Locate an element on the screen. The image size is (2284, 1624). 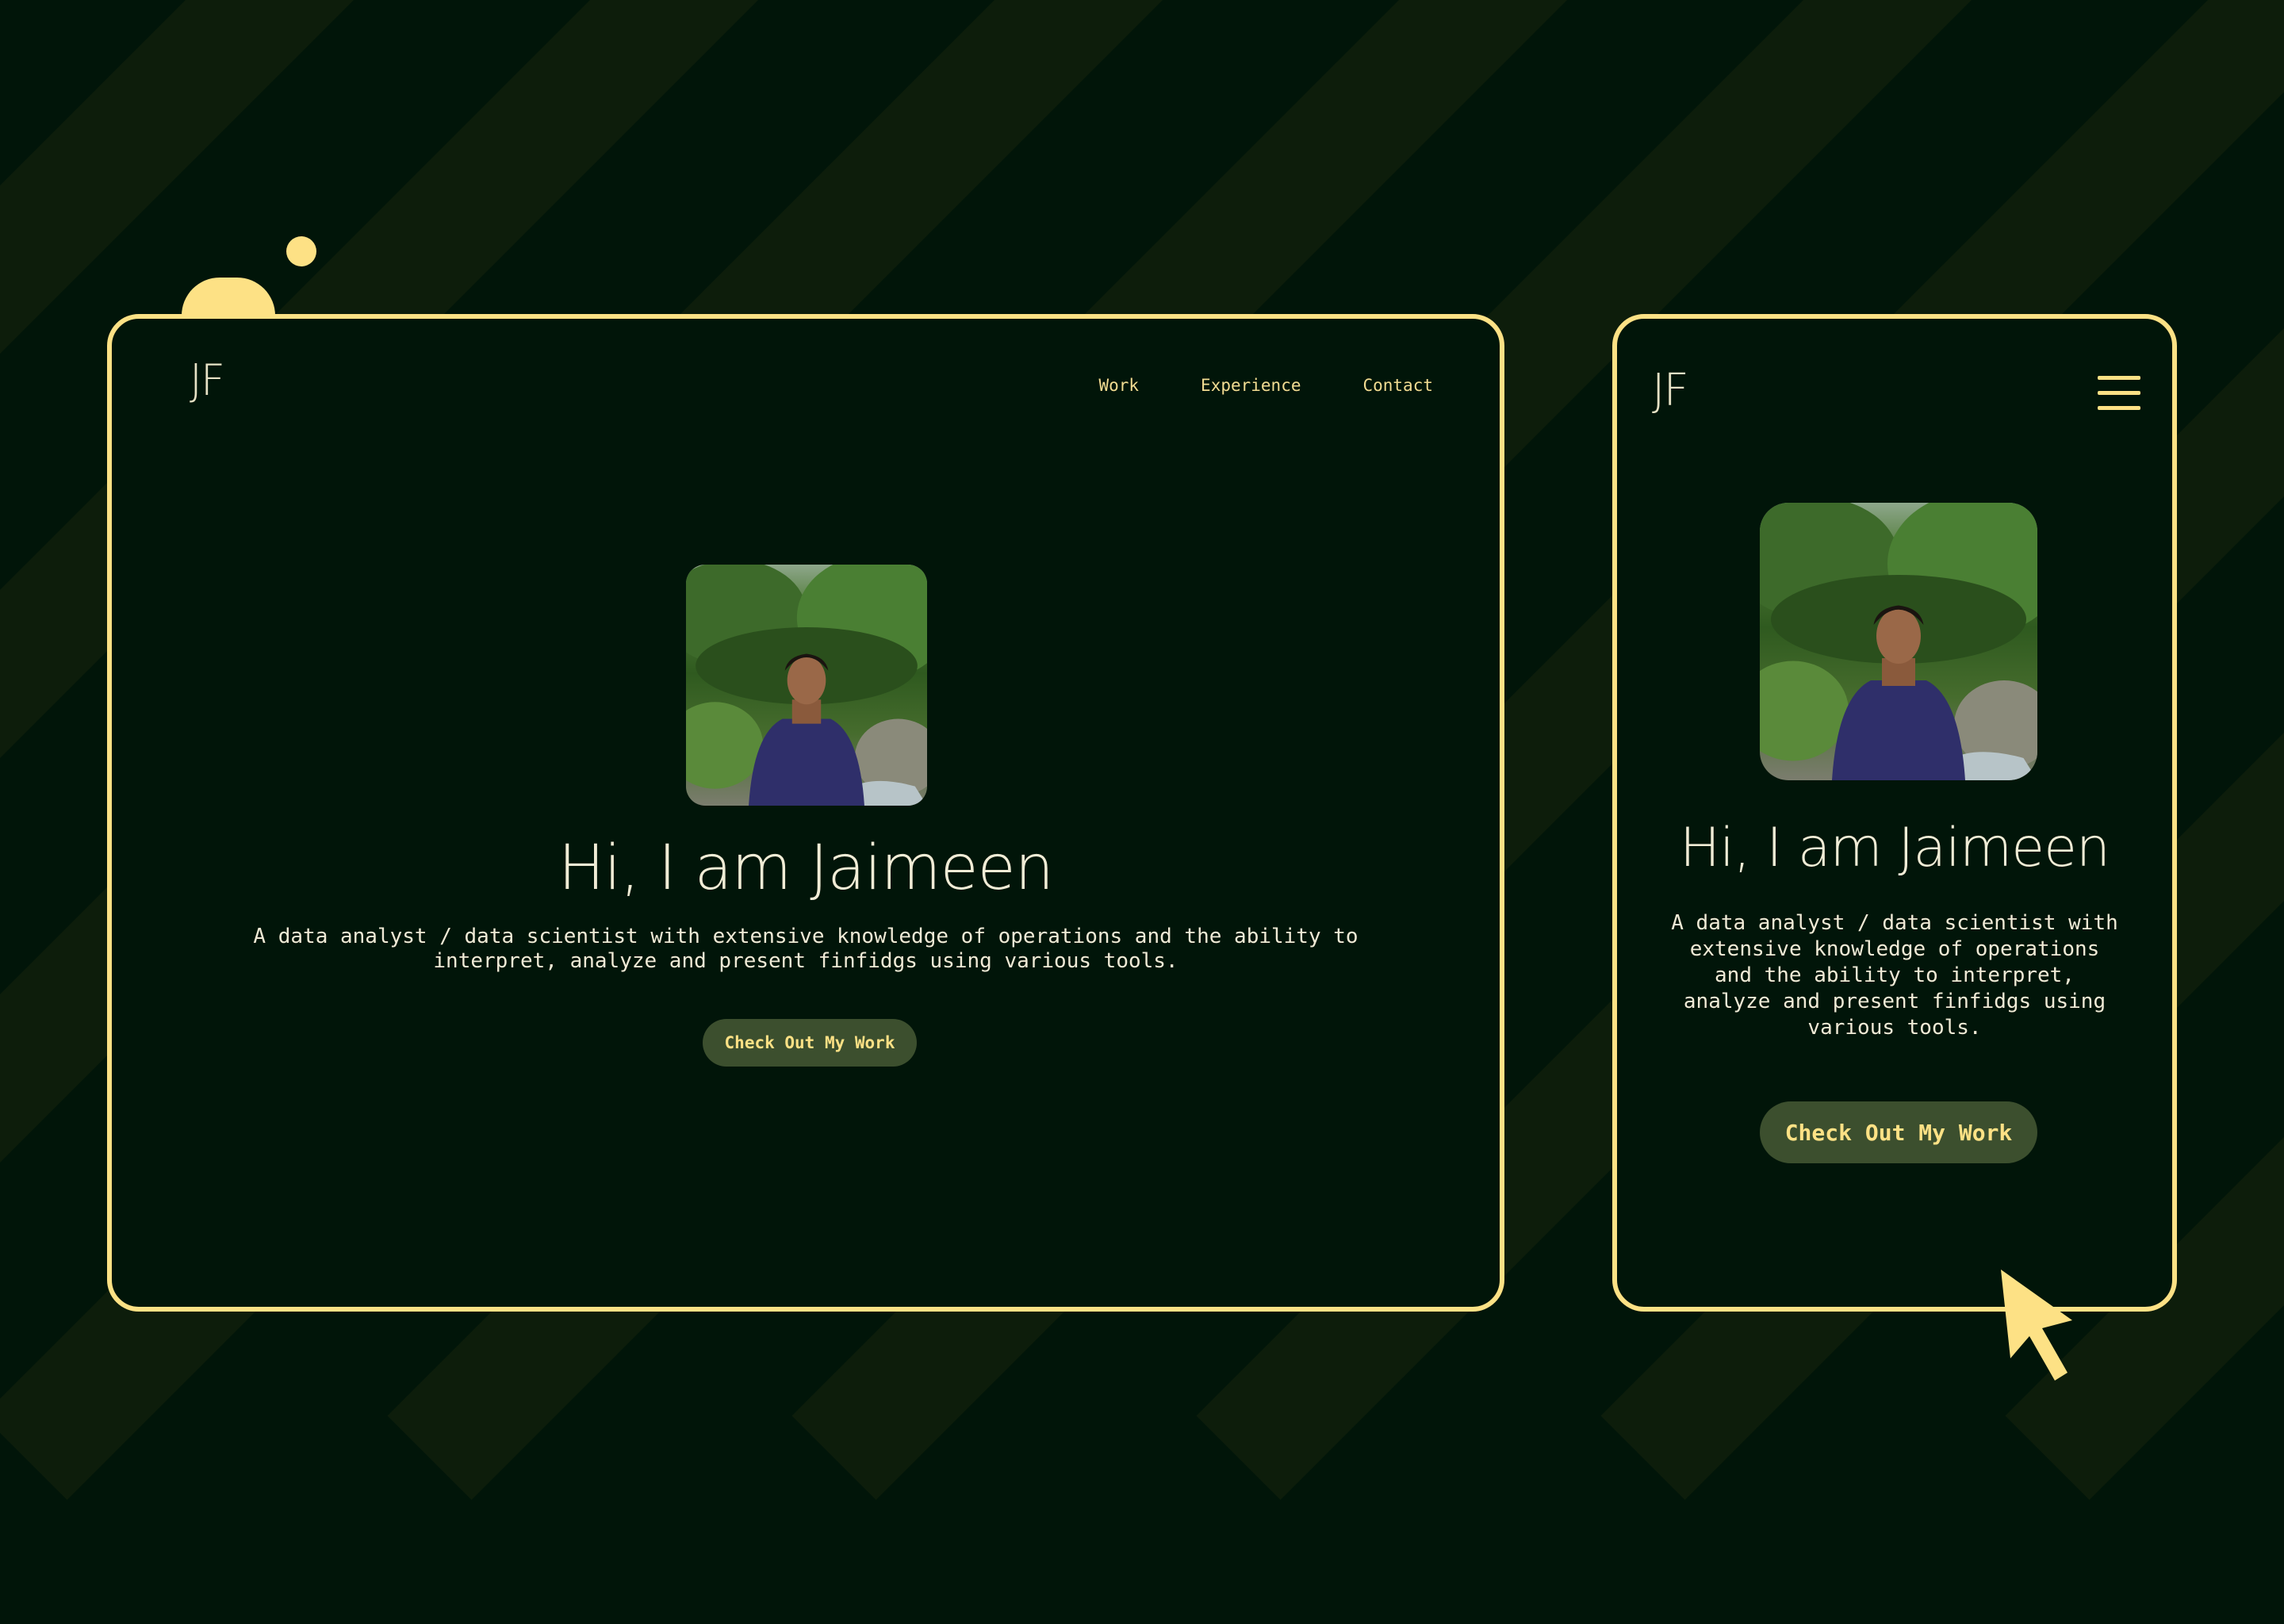
nav-link-work: Work is located at coordinates (1118, 385).